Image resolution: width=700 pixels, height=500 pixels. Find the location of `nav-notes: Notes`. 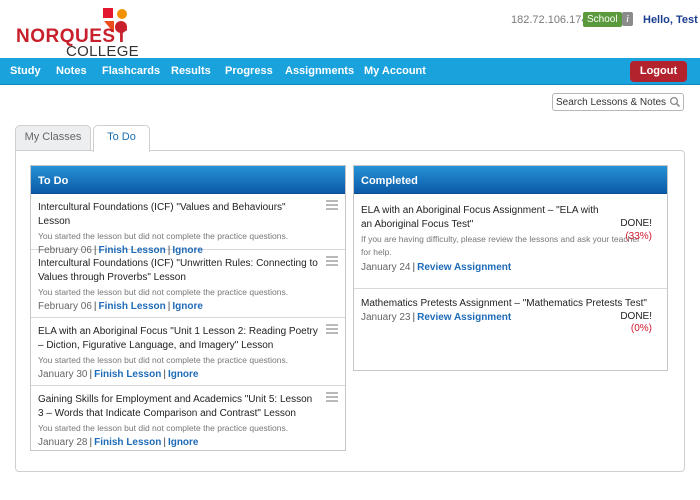

nav-notes: Notes is located at coordinates (71, 71).